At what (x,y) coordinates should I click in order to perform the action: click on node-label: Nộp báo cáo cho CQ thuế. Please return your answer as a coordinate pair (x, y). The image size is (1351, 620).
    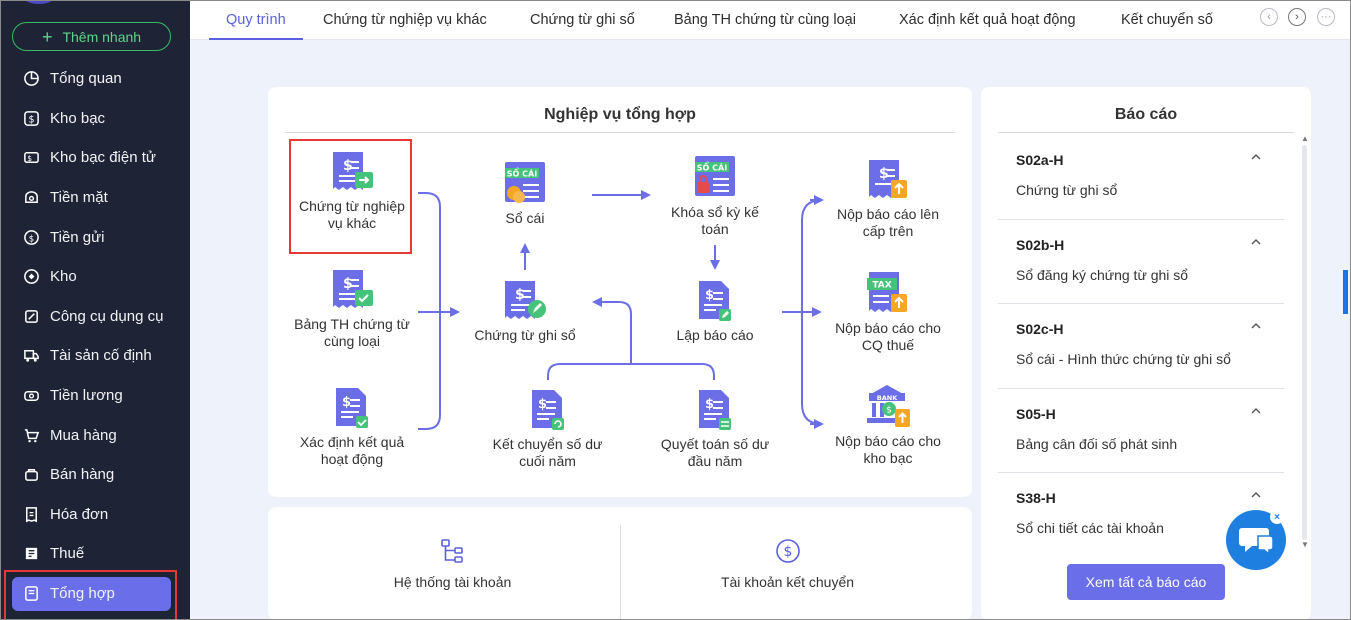
    Looking at the image, I should click on (888, 336).